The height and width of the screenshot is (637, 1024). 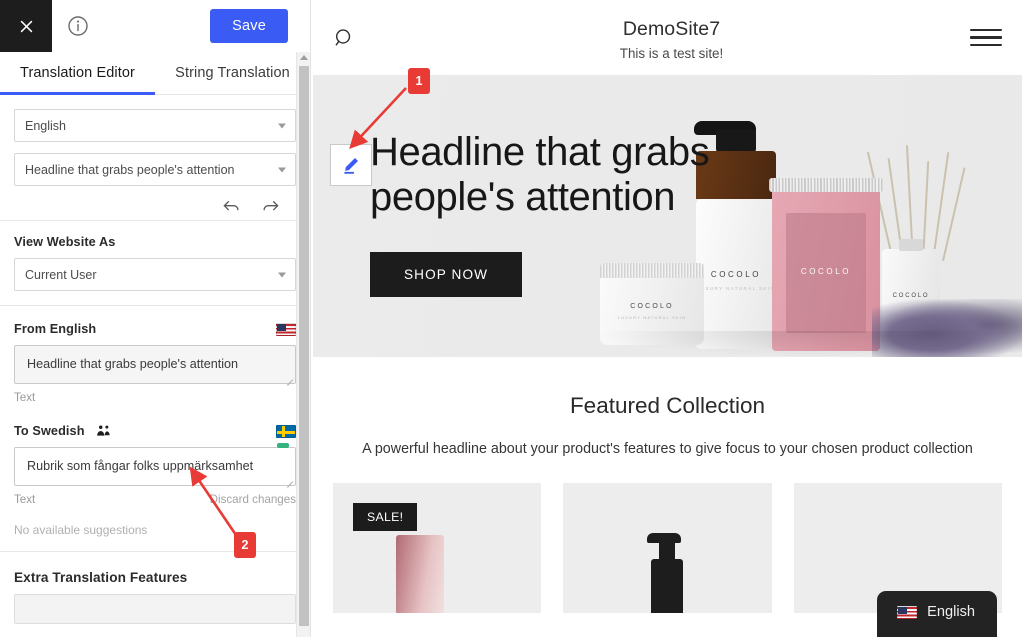 I want to click on editor-tabs: Translation Editor String Translation, so click(x=155, y=73).